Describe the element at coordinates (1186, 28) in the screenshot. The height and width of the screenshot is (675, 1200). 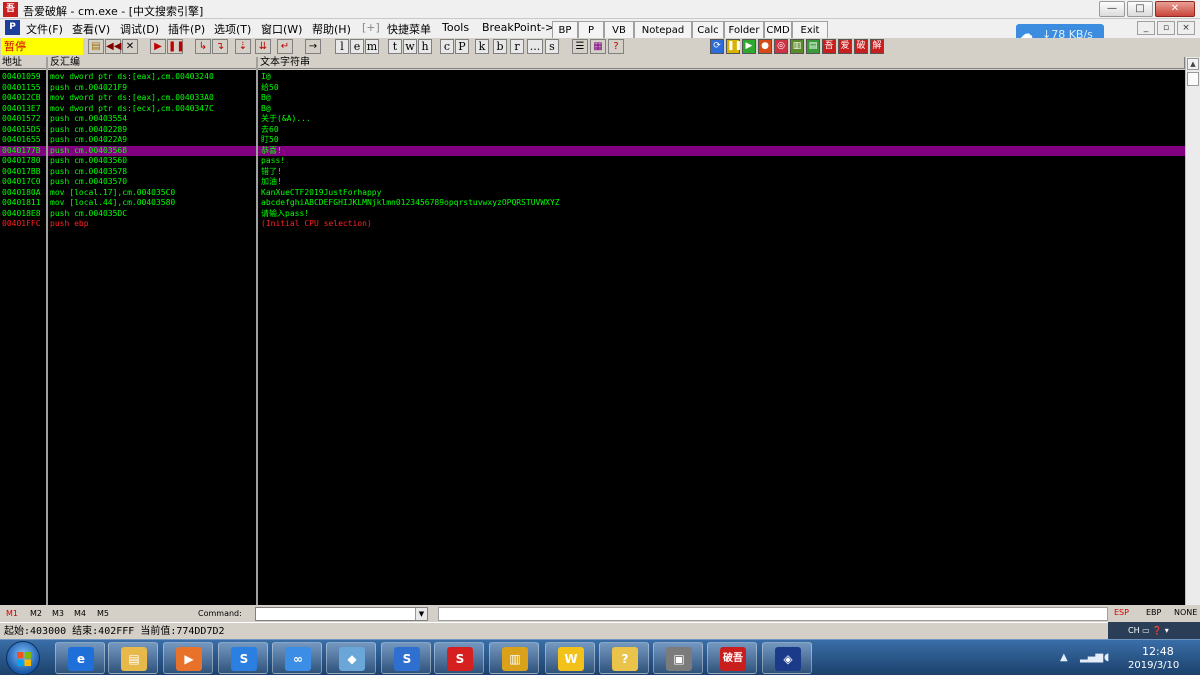
I see `mdi-close-button: ×` at that location.